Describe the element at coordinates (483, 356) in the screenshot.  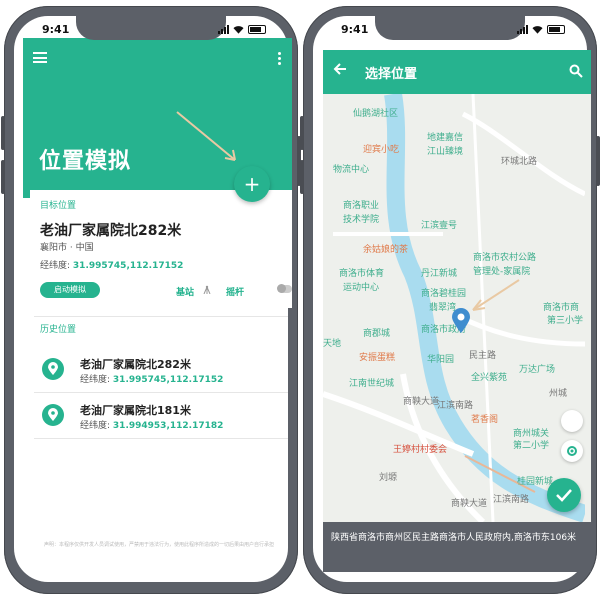
I see `map-label: 民主路` at that location.